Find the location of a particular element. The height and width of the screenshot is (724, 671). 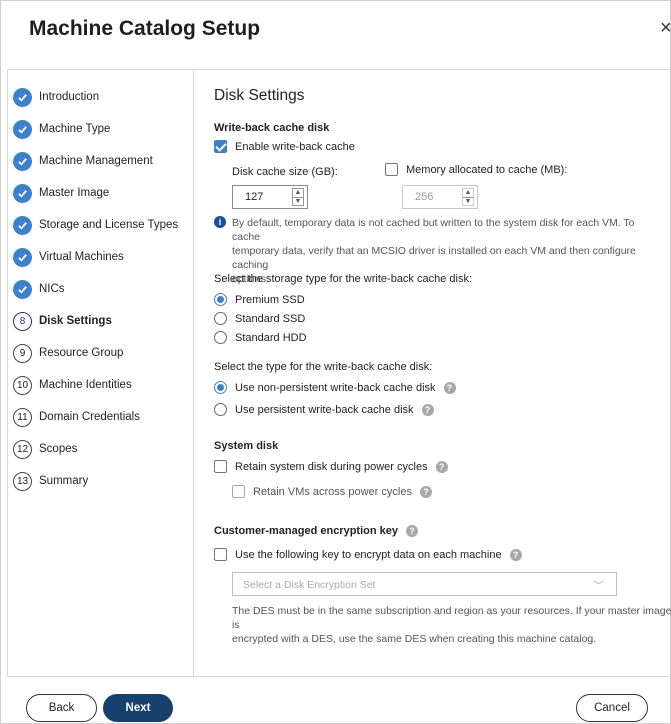

storage-option-label: Standard HDD is located at coordinates (271, 337).